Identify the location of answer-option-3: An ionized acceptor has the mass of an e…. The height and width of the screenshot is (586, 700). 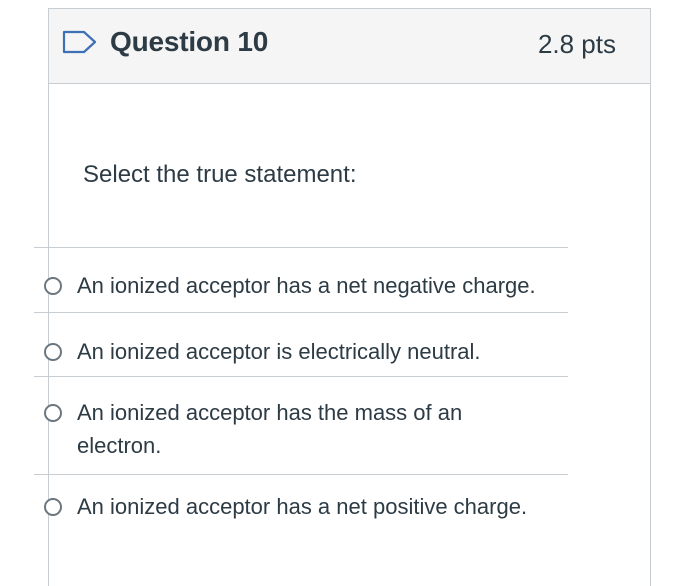
(301, 425).